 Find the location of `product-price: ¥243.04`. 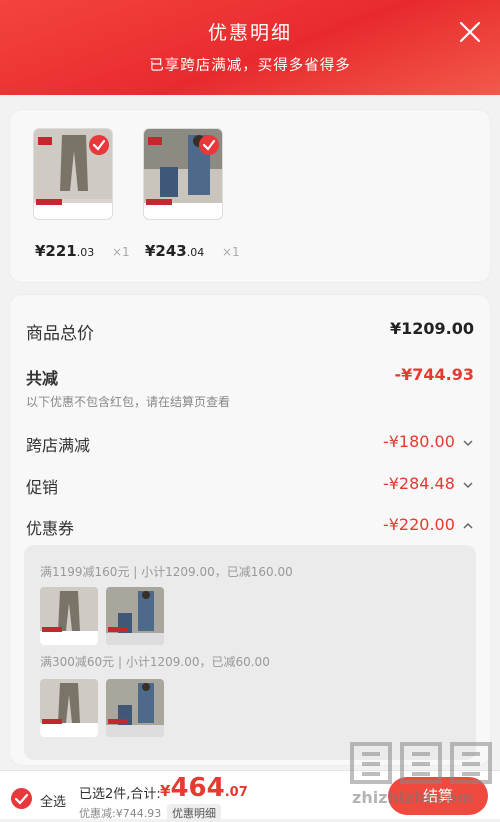

product-price: ¥243.04 is located at coordinates (175, 251).